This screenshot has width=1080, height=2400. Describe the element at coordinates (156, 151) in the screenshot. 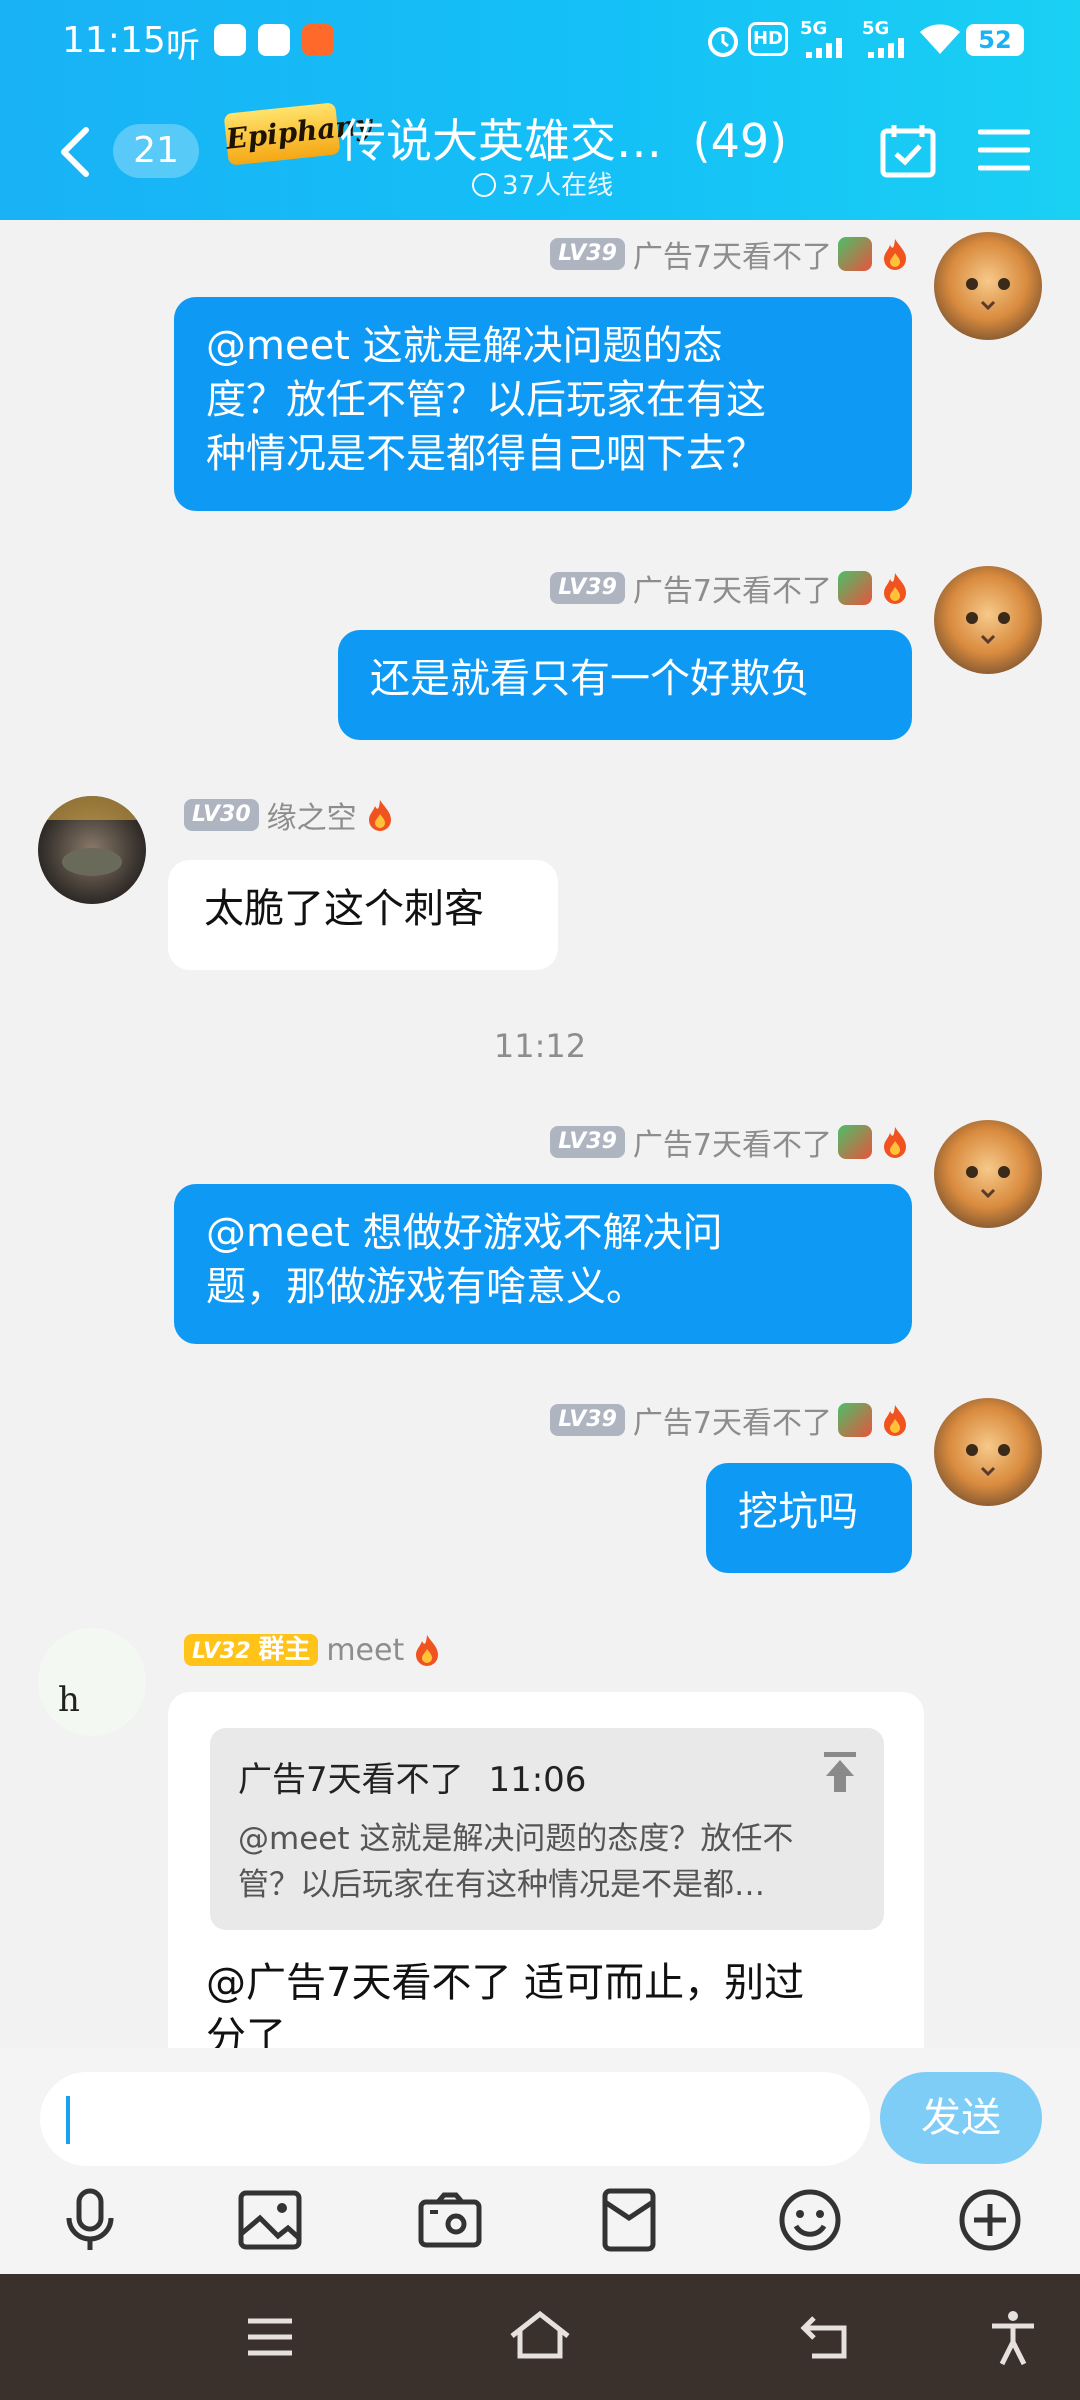

I see `unread-count-badge: 21` at that location.